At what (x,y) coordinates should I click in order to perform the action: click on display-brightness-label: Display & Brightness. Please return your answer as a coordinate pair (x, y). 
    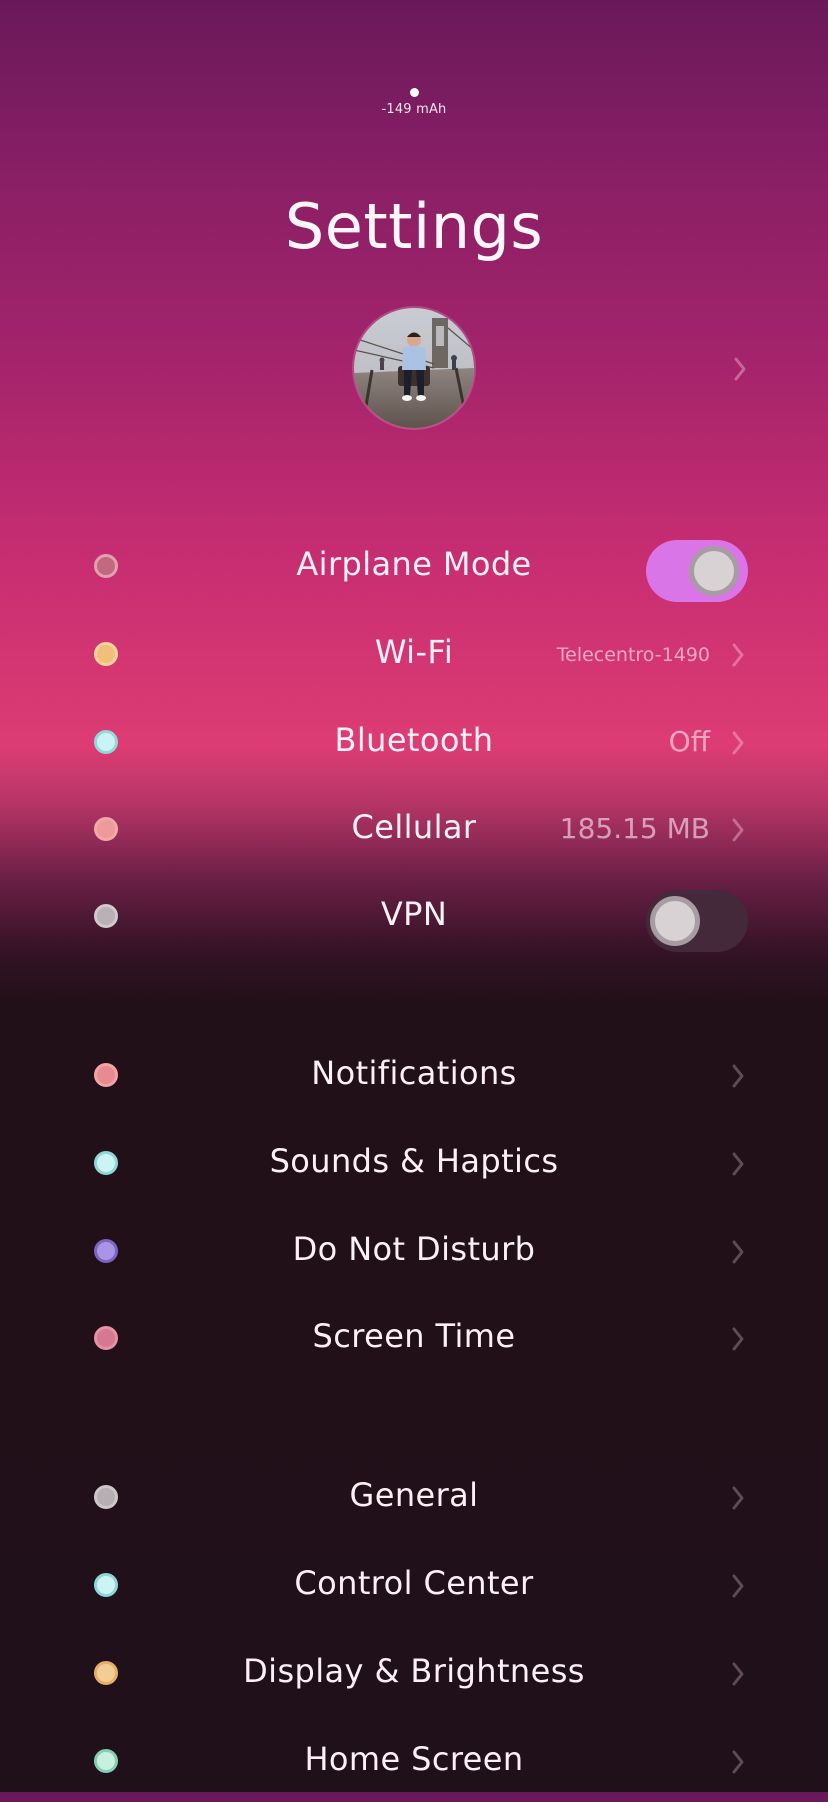
    Looking at the image, I should click on (414, 1671).